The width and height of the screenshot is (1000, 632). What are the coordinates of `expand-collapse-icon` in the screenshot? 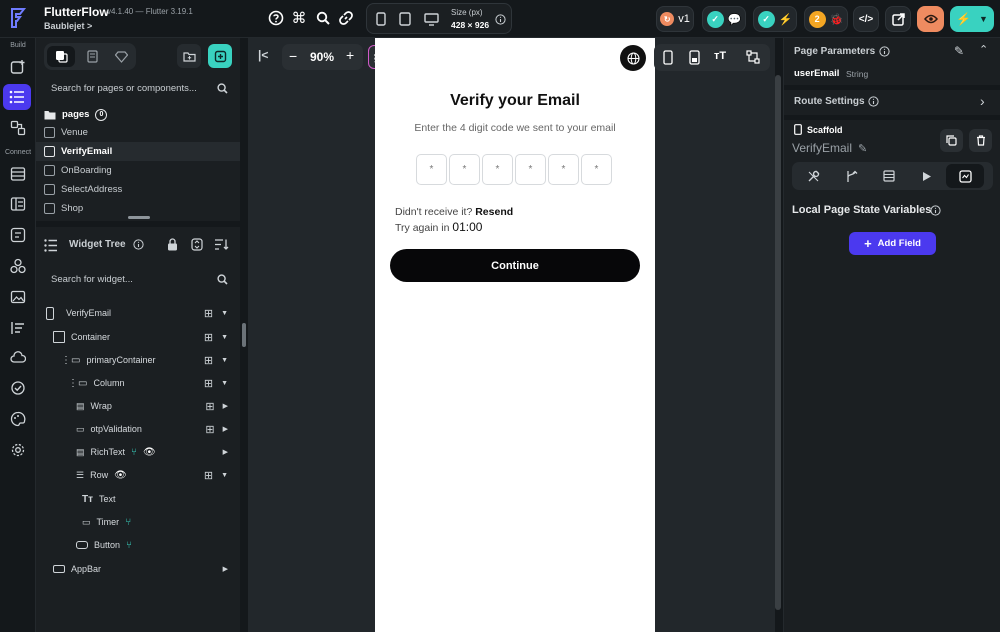 It's located at (197, 244).